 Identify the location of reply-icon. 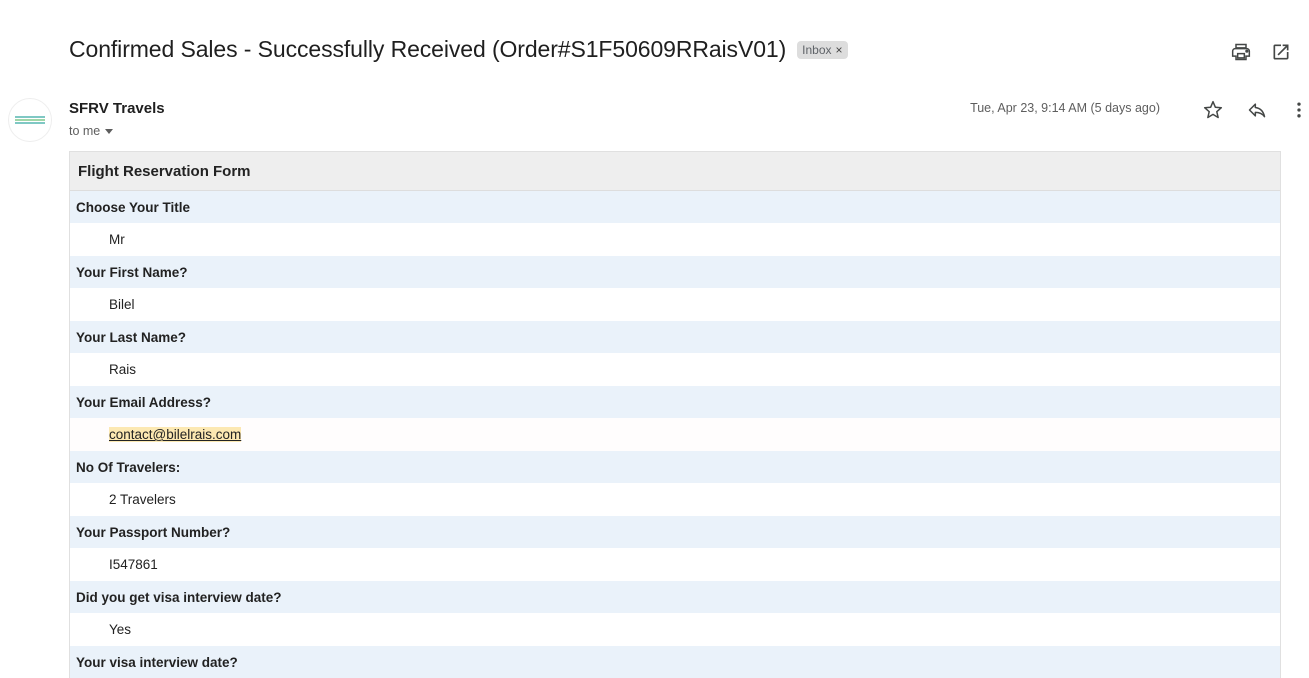
(1257, 110).